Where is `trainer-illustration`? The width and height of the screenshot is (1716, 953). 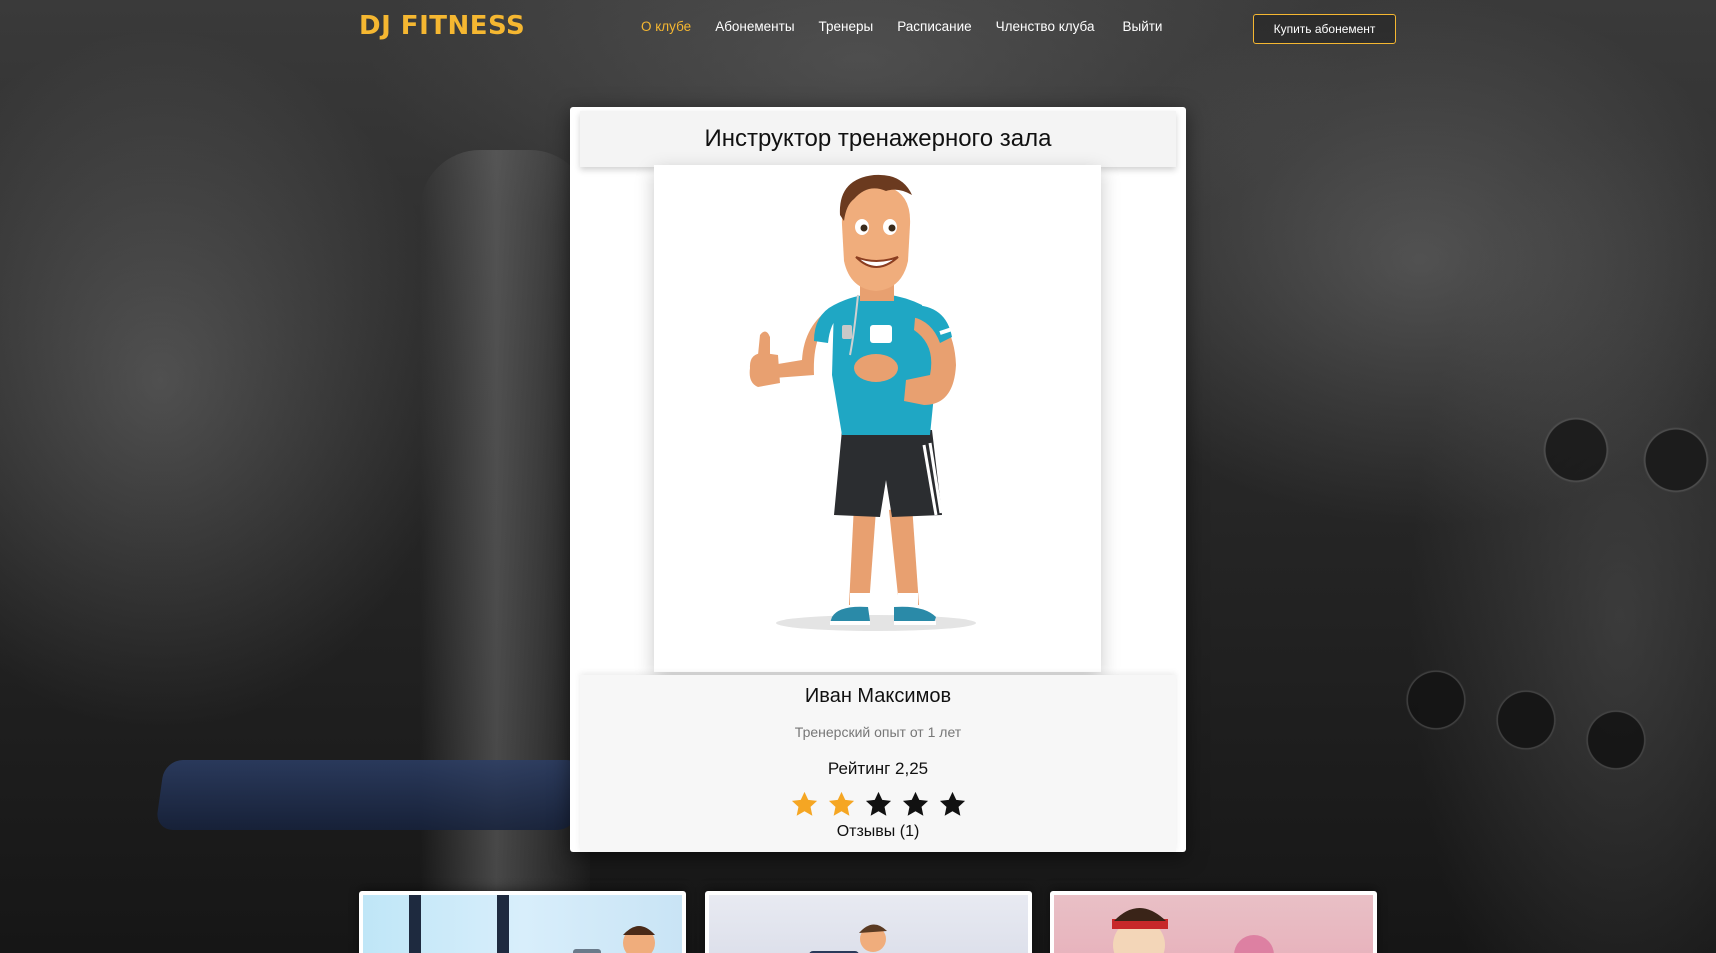 trainer-illustration is located at coordinates (862, 402).